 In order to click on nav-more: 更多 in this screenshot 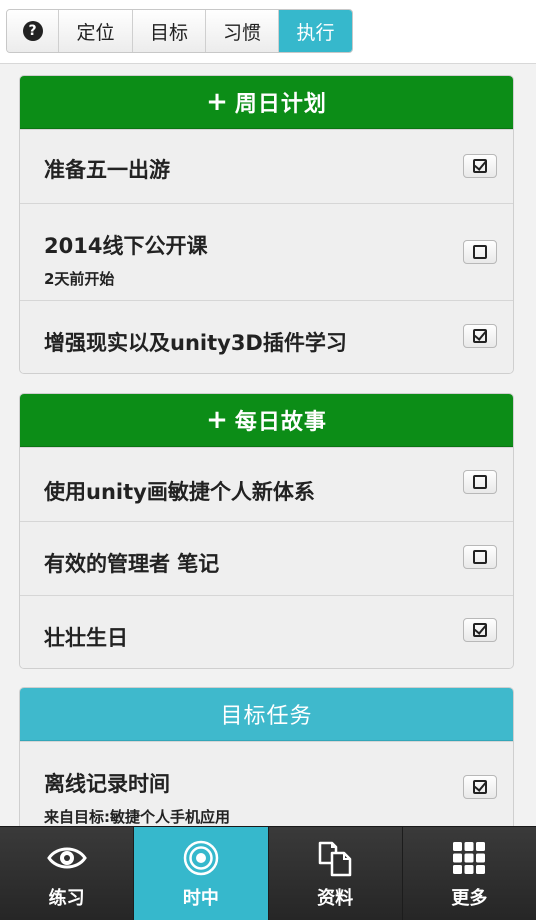, I will do `click(469, 873)`.